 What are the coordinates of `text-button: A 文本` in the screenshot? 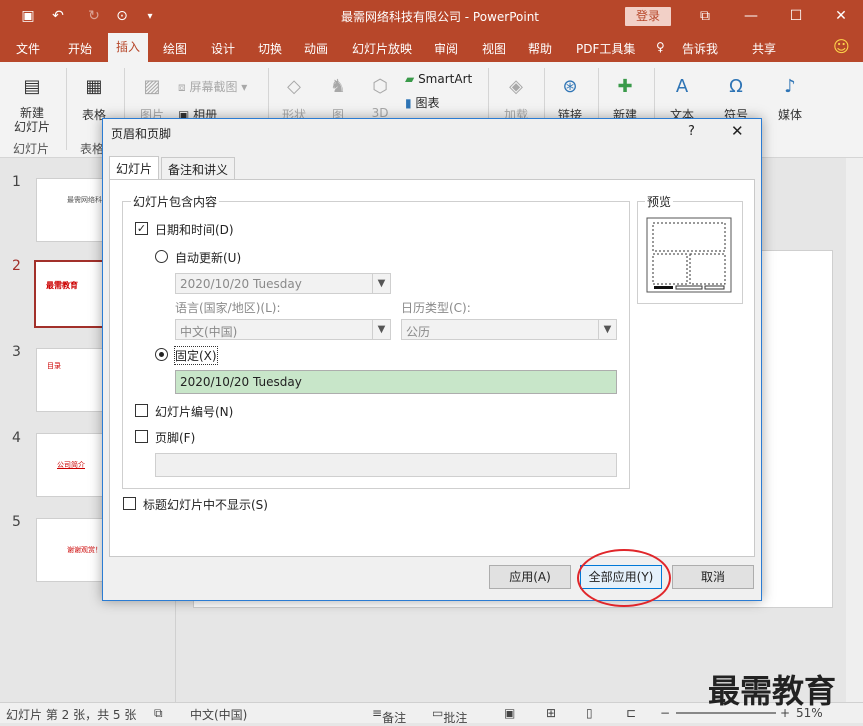 It's located at (682, 96).